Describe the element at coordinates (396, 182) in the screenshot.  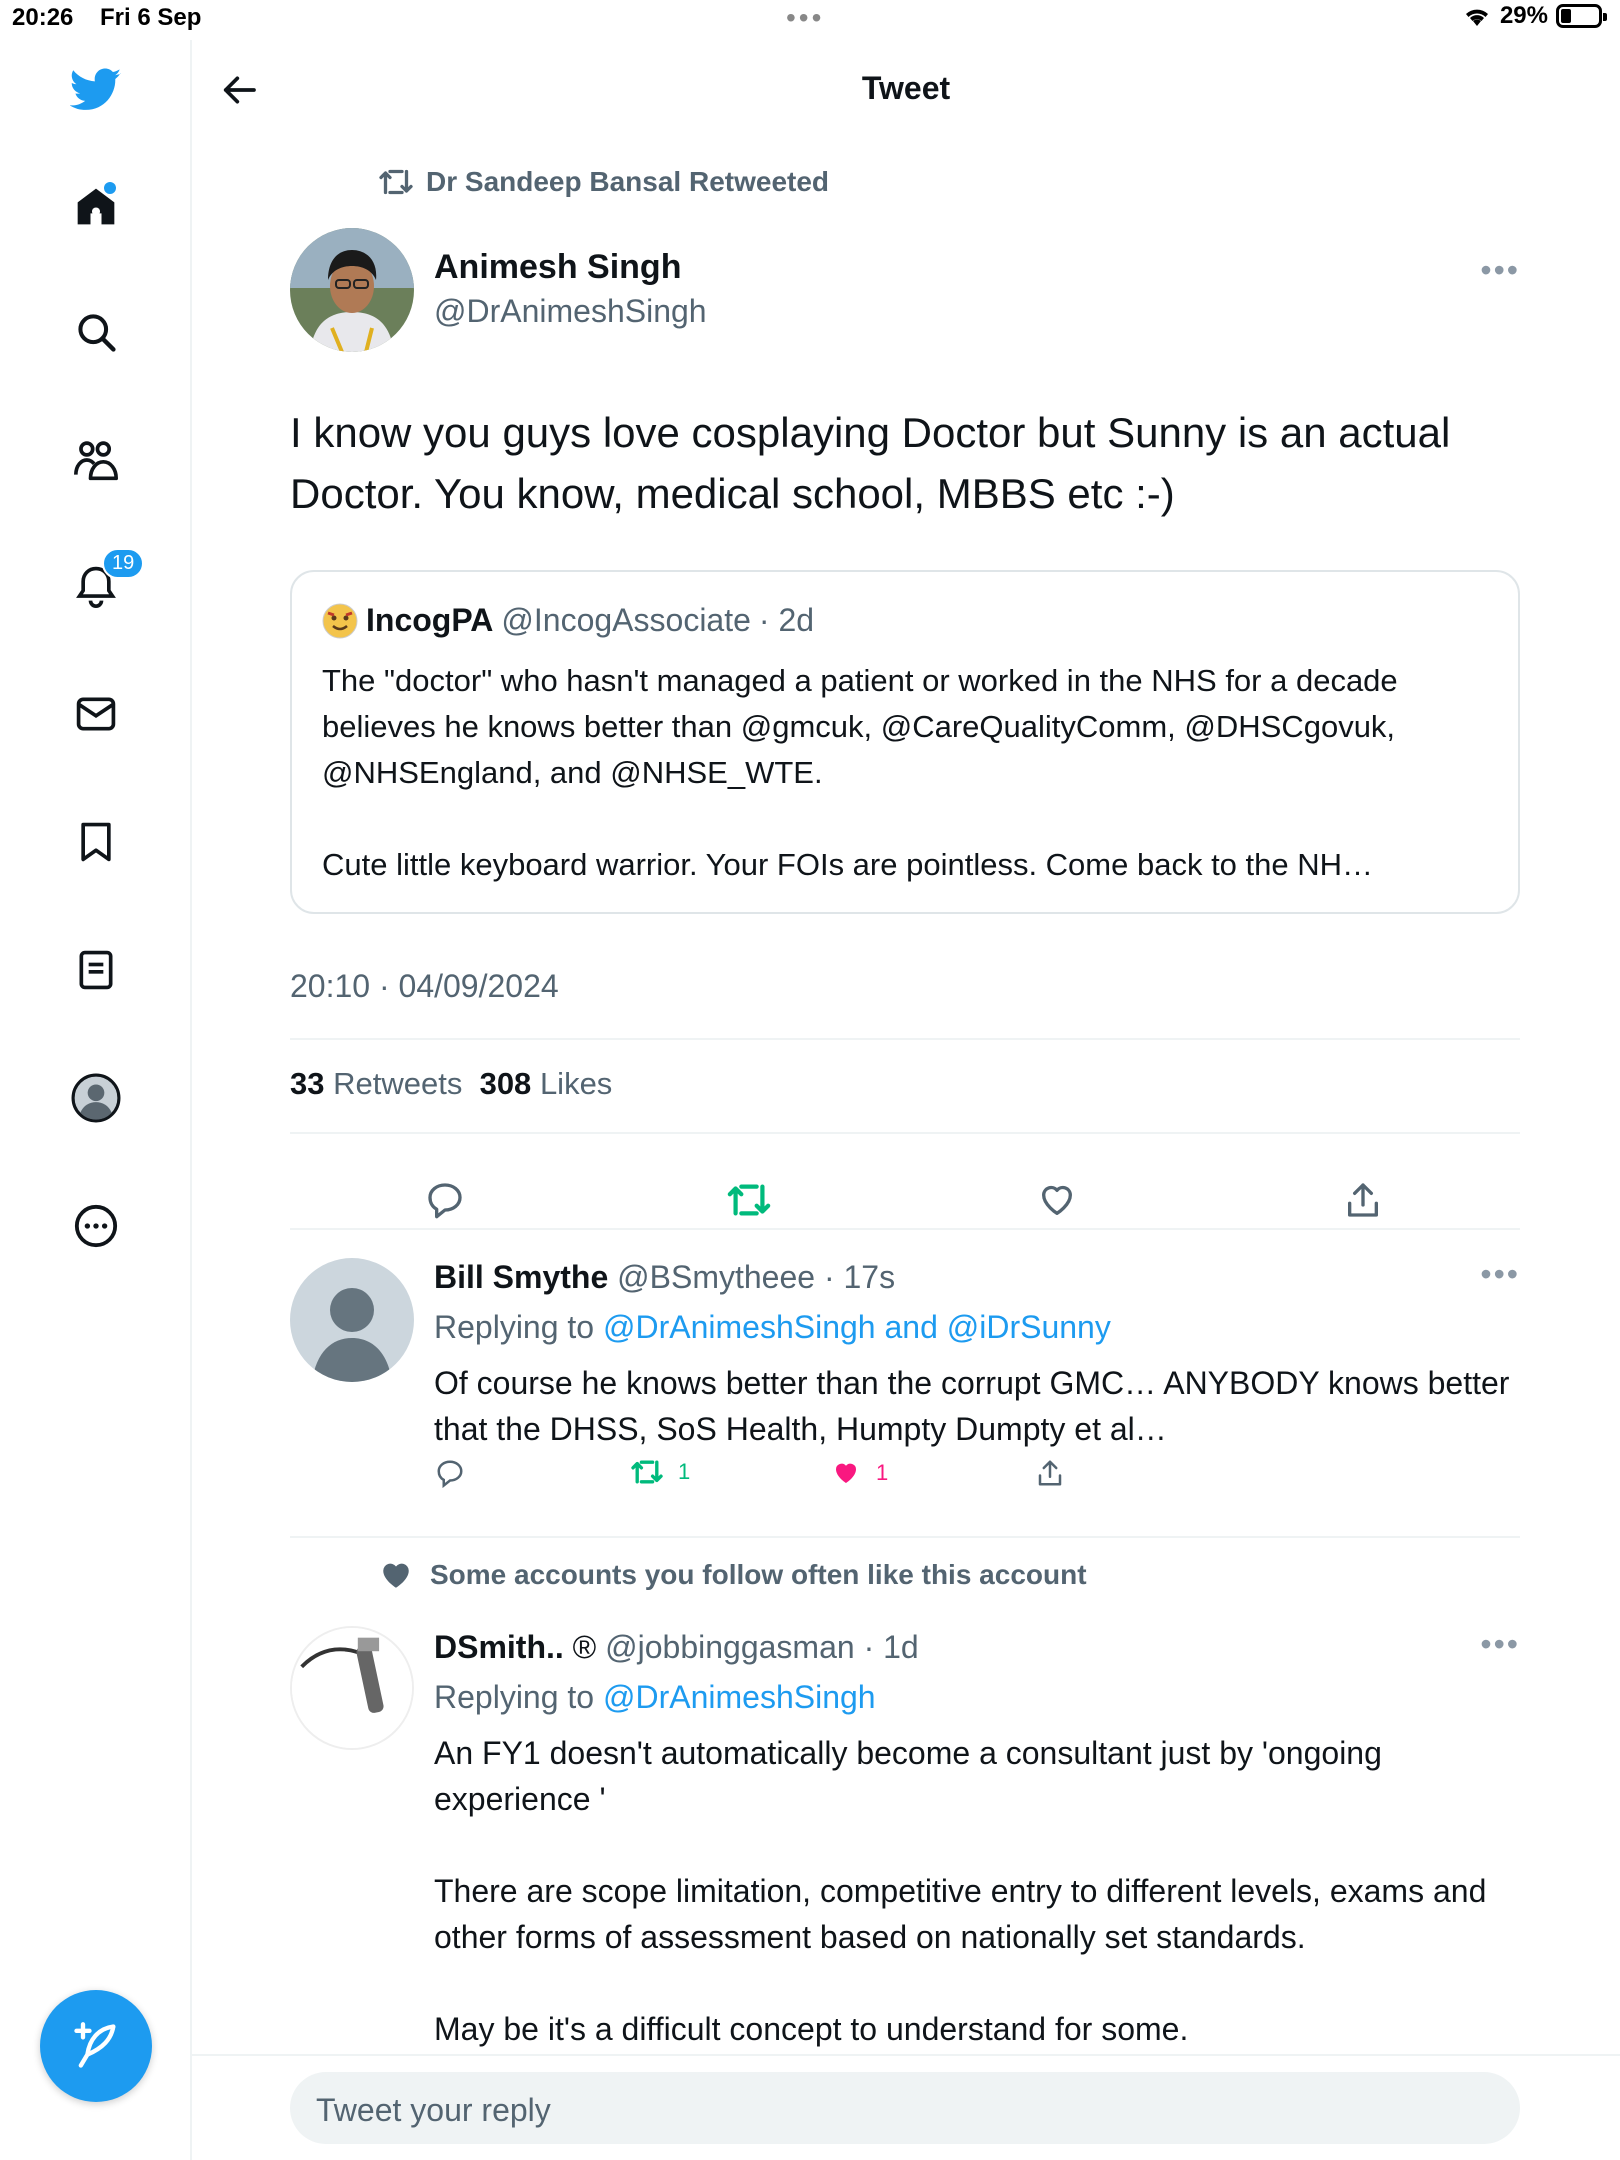
I see `retweet-icon` at that location.